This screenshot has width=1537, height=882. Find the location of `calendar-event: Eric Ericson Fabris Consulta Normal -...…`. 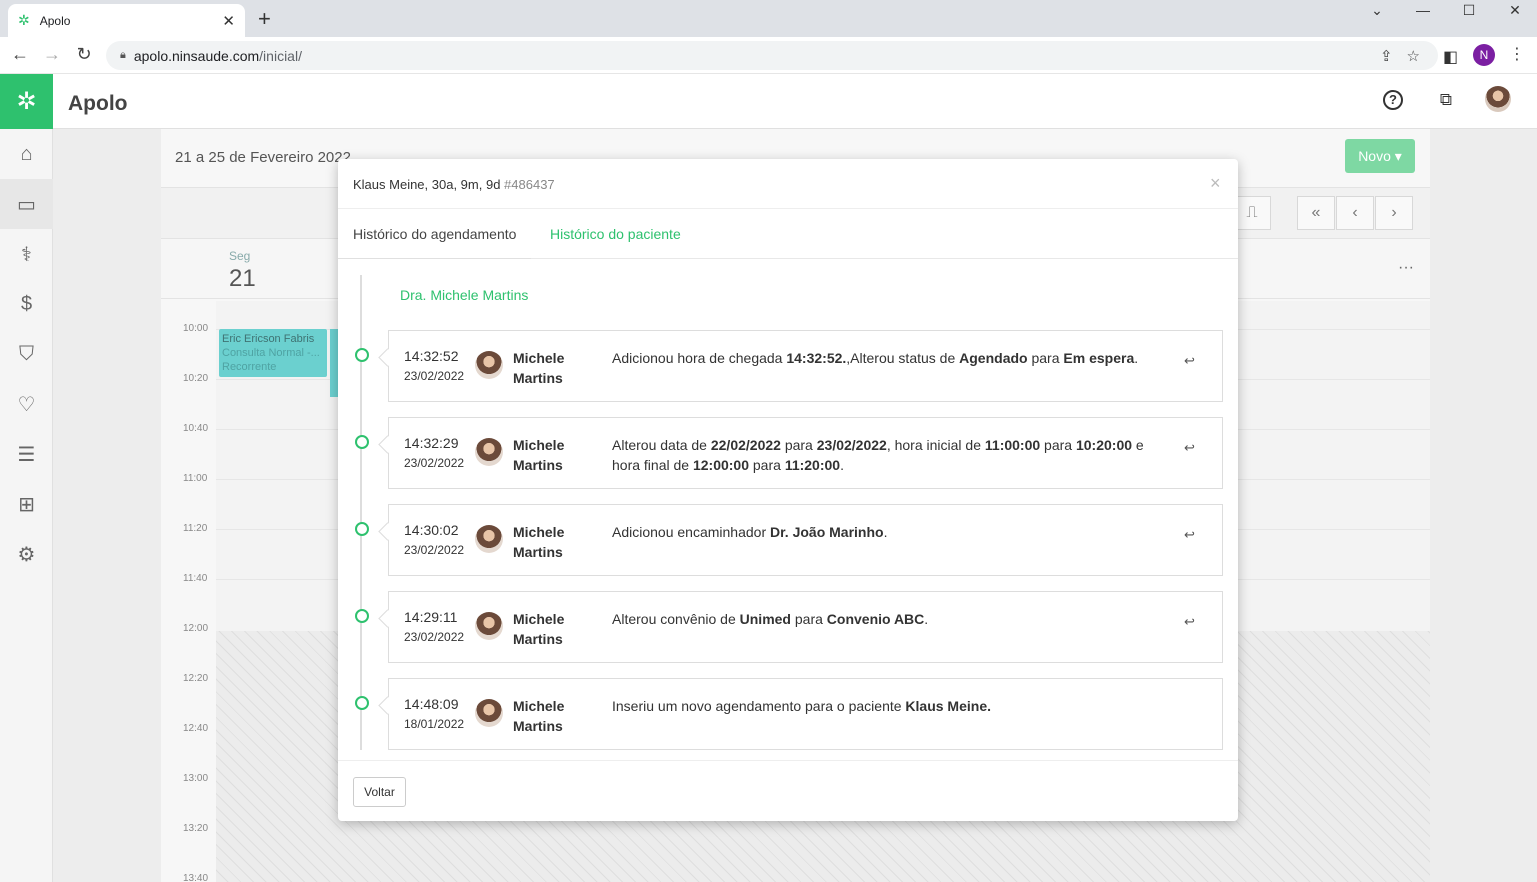

calendar-event: Eric Ericson Fabris Consulta Normal -...… is located at coordinates (273, 353).